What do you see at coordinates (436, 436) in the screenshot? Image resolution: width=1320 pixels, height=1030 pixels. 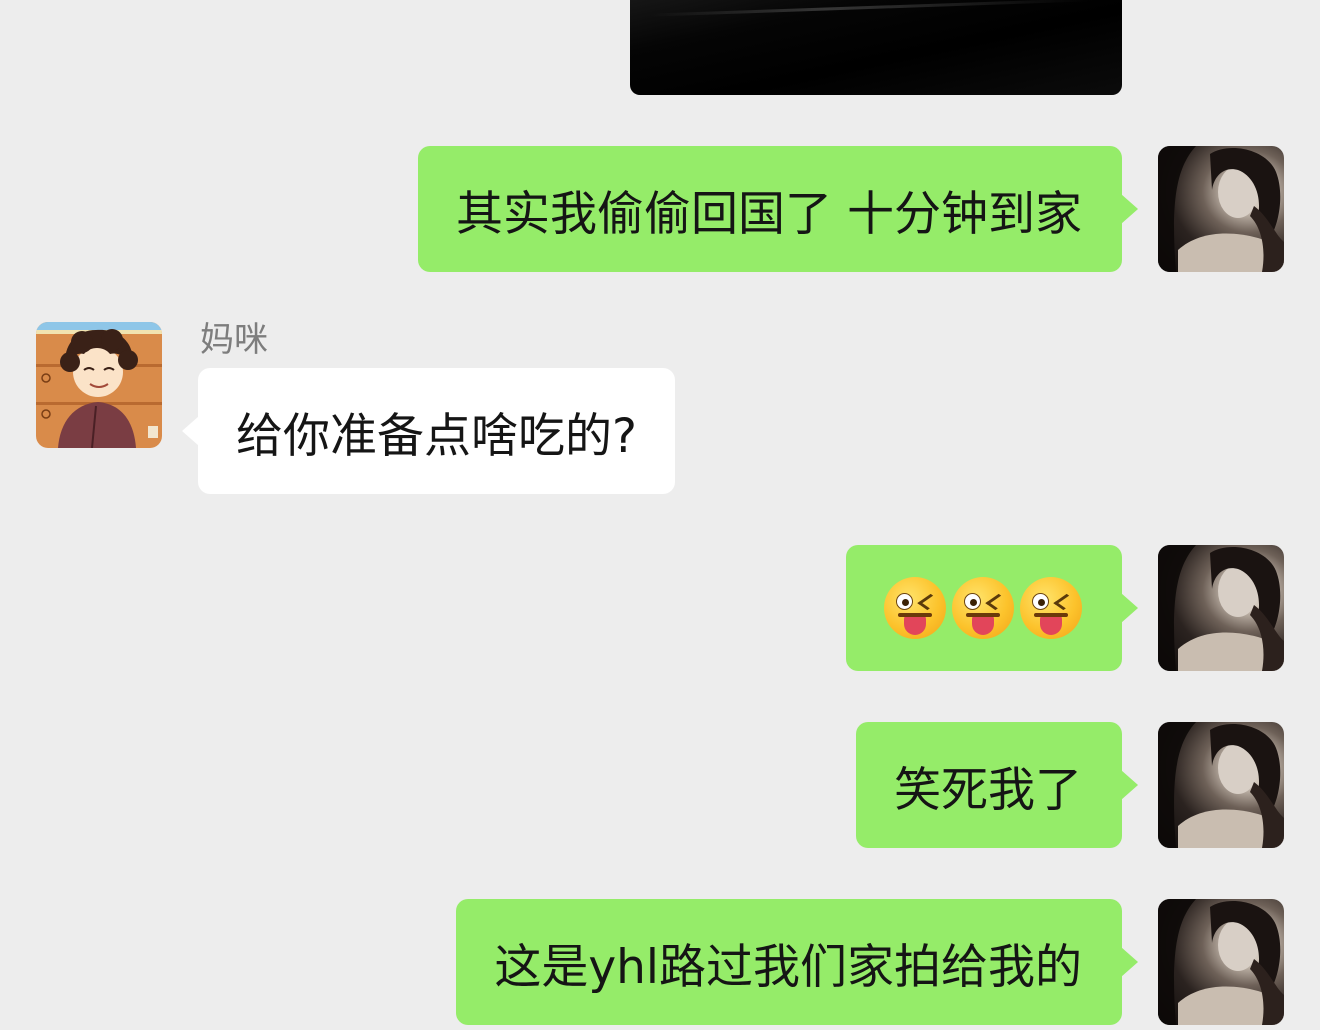 I see `message-text: 给你准备点啥吃的?` at bounding box center [436, 436].